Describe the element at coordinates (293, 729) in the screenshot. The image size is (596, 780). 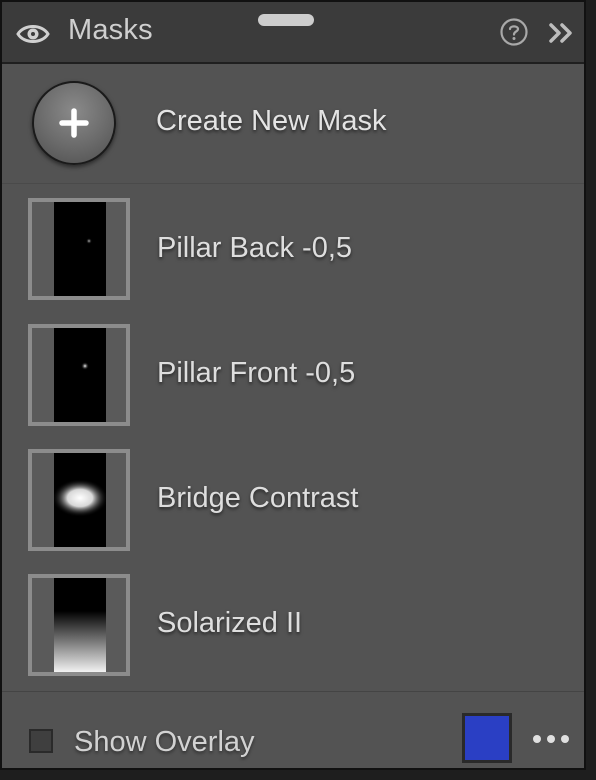
I see `panel-footer: Show Overlay` at that location.